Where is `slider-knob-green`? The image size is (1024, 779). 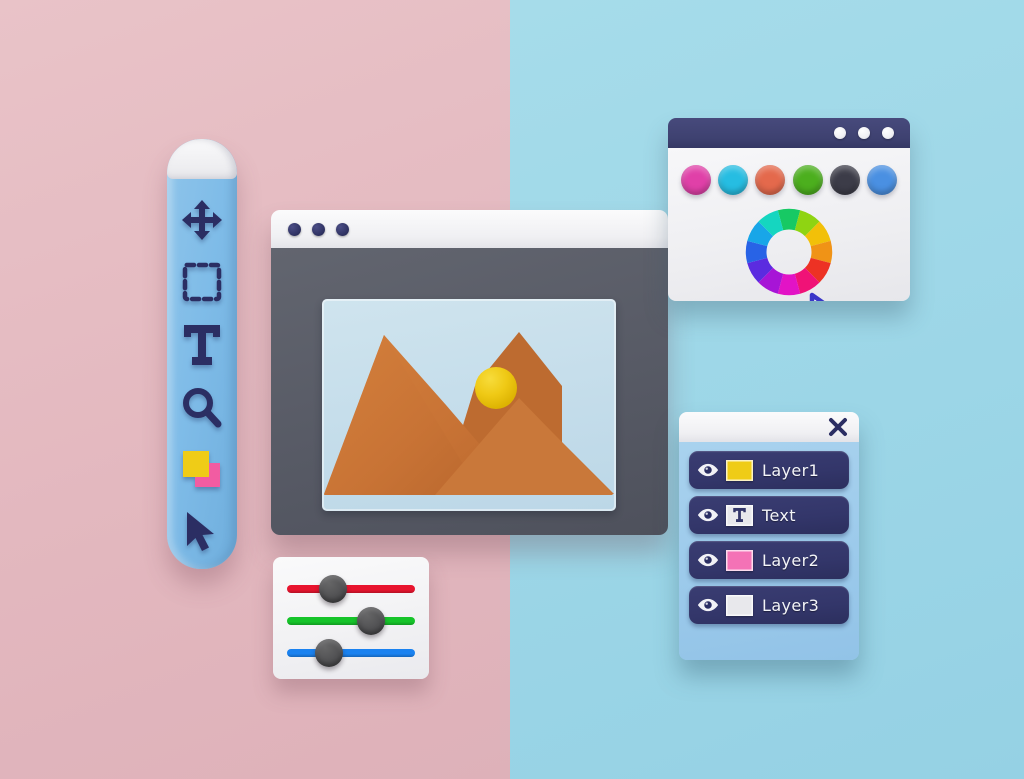 slider-knob-green is located at coordinates (371, 621).